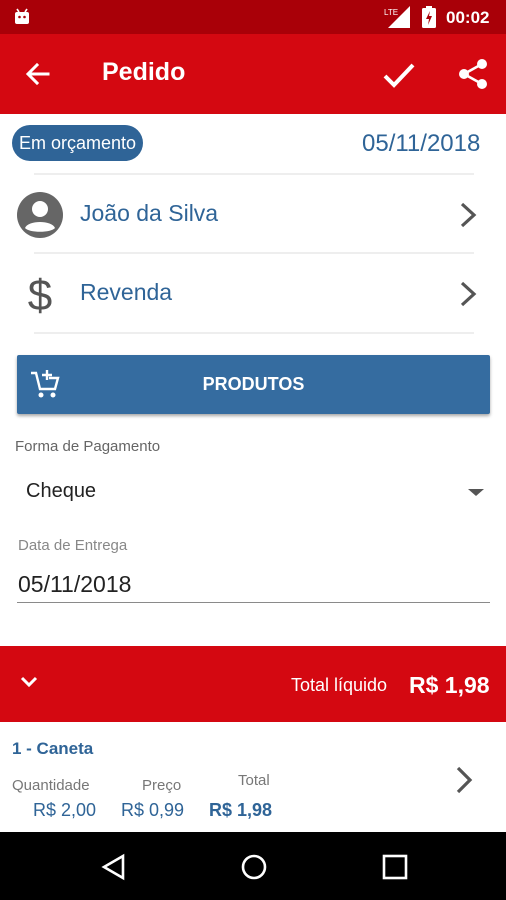 The height and width of the screenshot is (900, 506). Describe the element at coordinates (38, 74) in the screenshot. I see `back-arrow-icon` at that location.